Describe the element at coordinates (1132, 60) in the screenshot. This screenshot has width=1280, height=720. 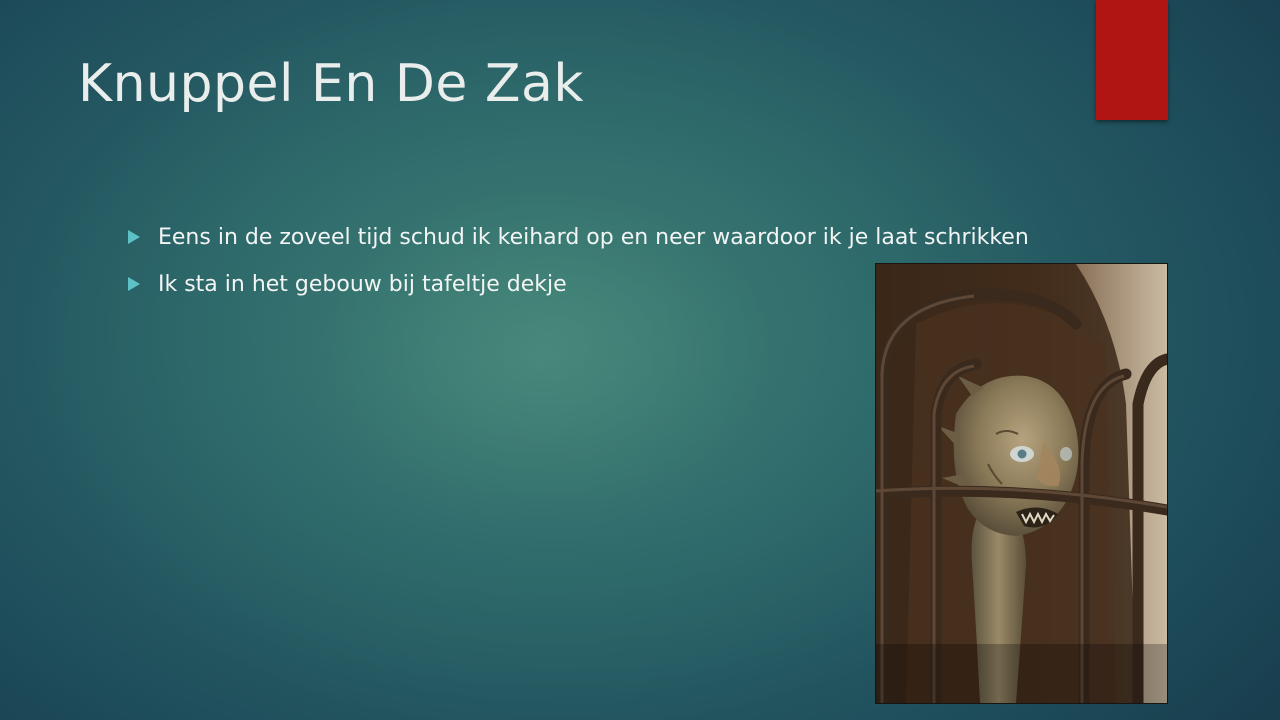
I see `accent-tab` at that location.